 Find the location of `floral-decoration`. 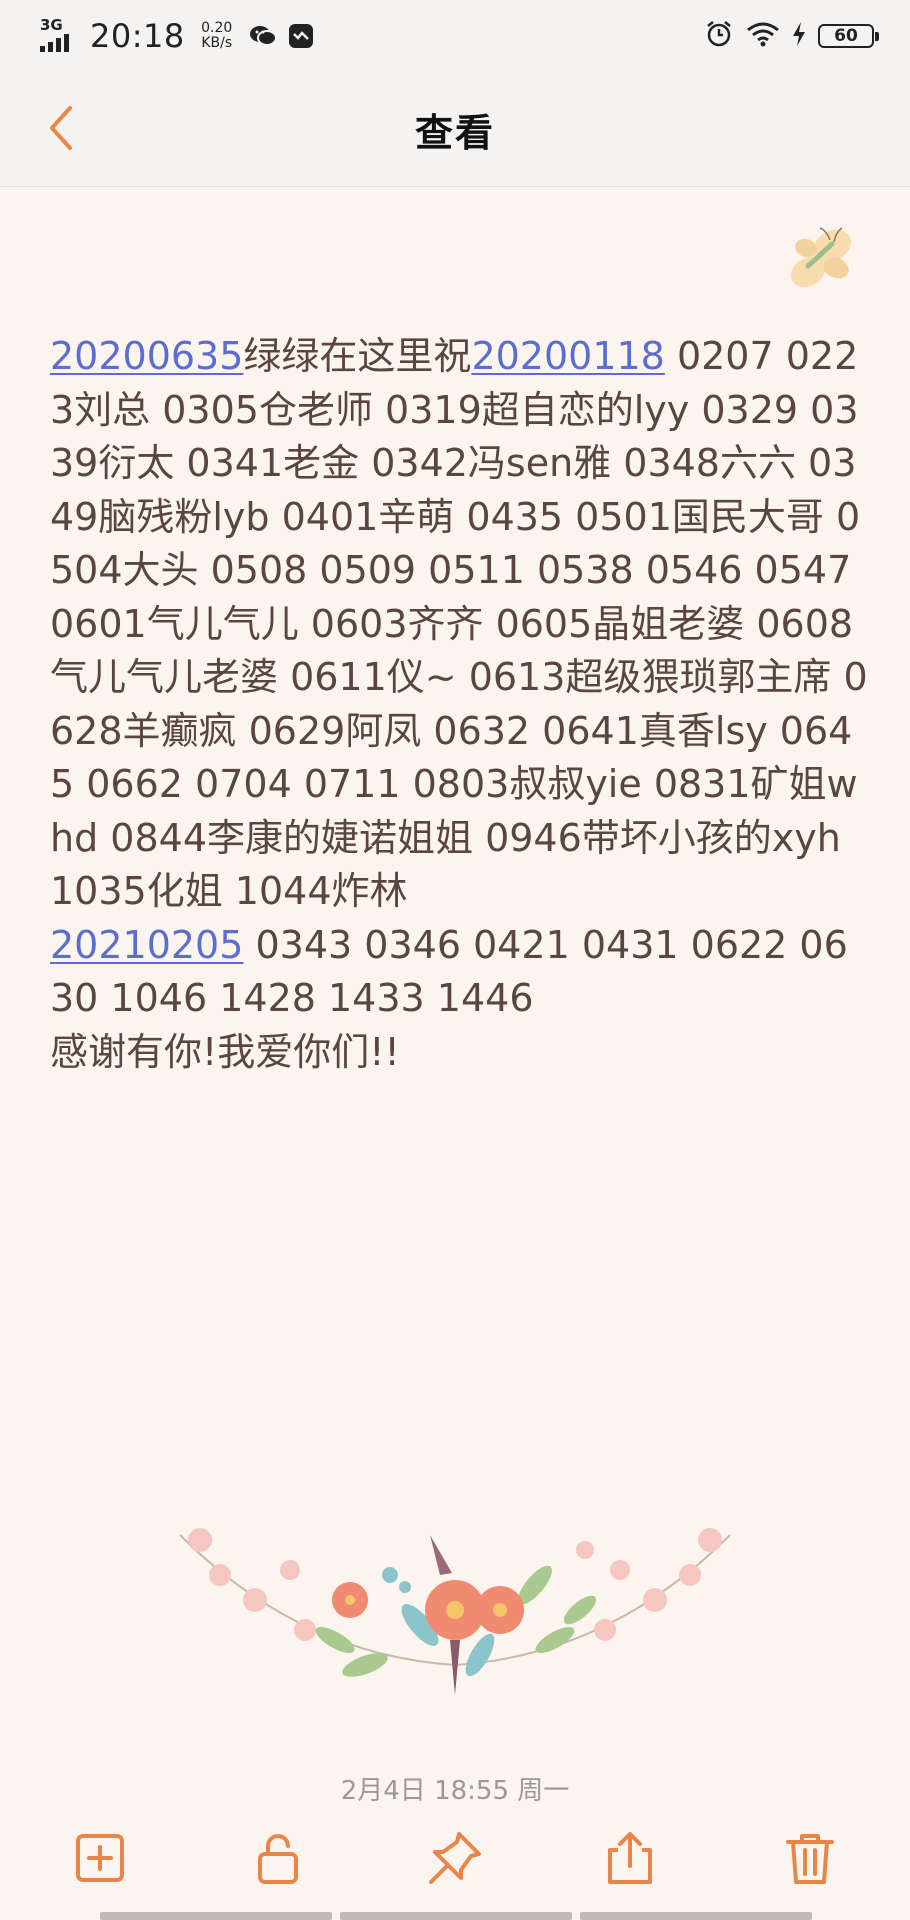

floral-decoration is located at coordinates (455, 1620).